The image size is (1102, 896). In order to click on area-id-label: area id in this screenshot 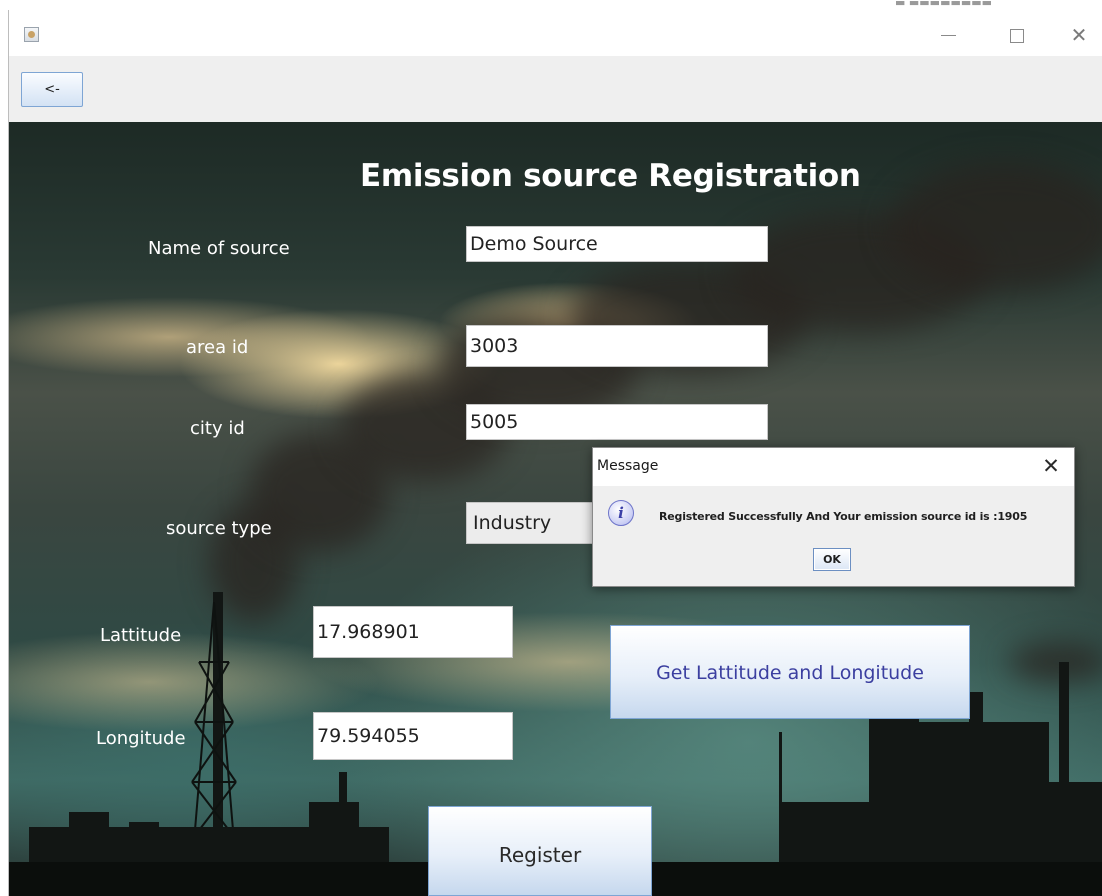, I will do `click(217, 347)`.